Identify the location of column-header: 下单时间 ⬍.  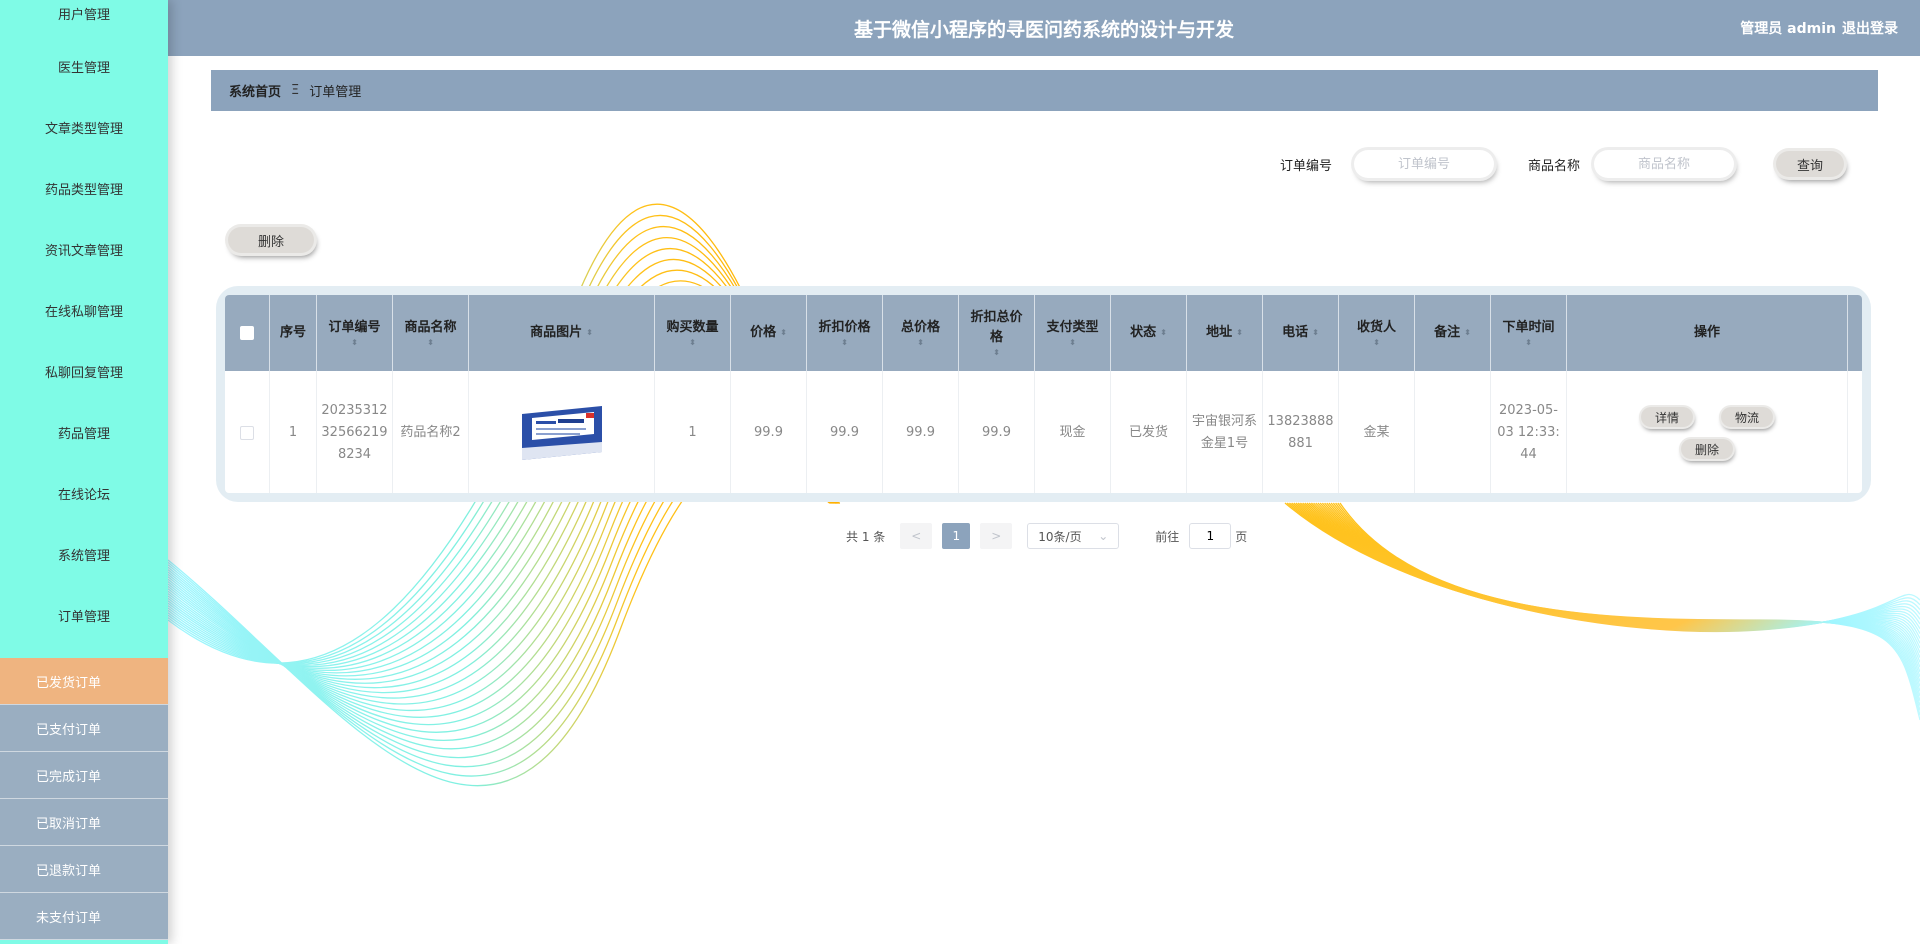
(1529, 333).